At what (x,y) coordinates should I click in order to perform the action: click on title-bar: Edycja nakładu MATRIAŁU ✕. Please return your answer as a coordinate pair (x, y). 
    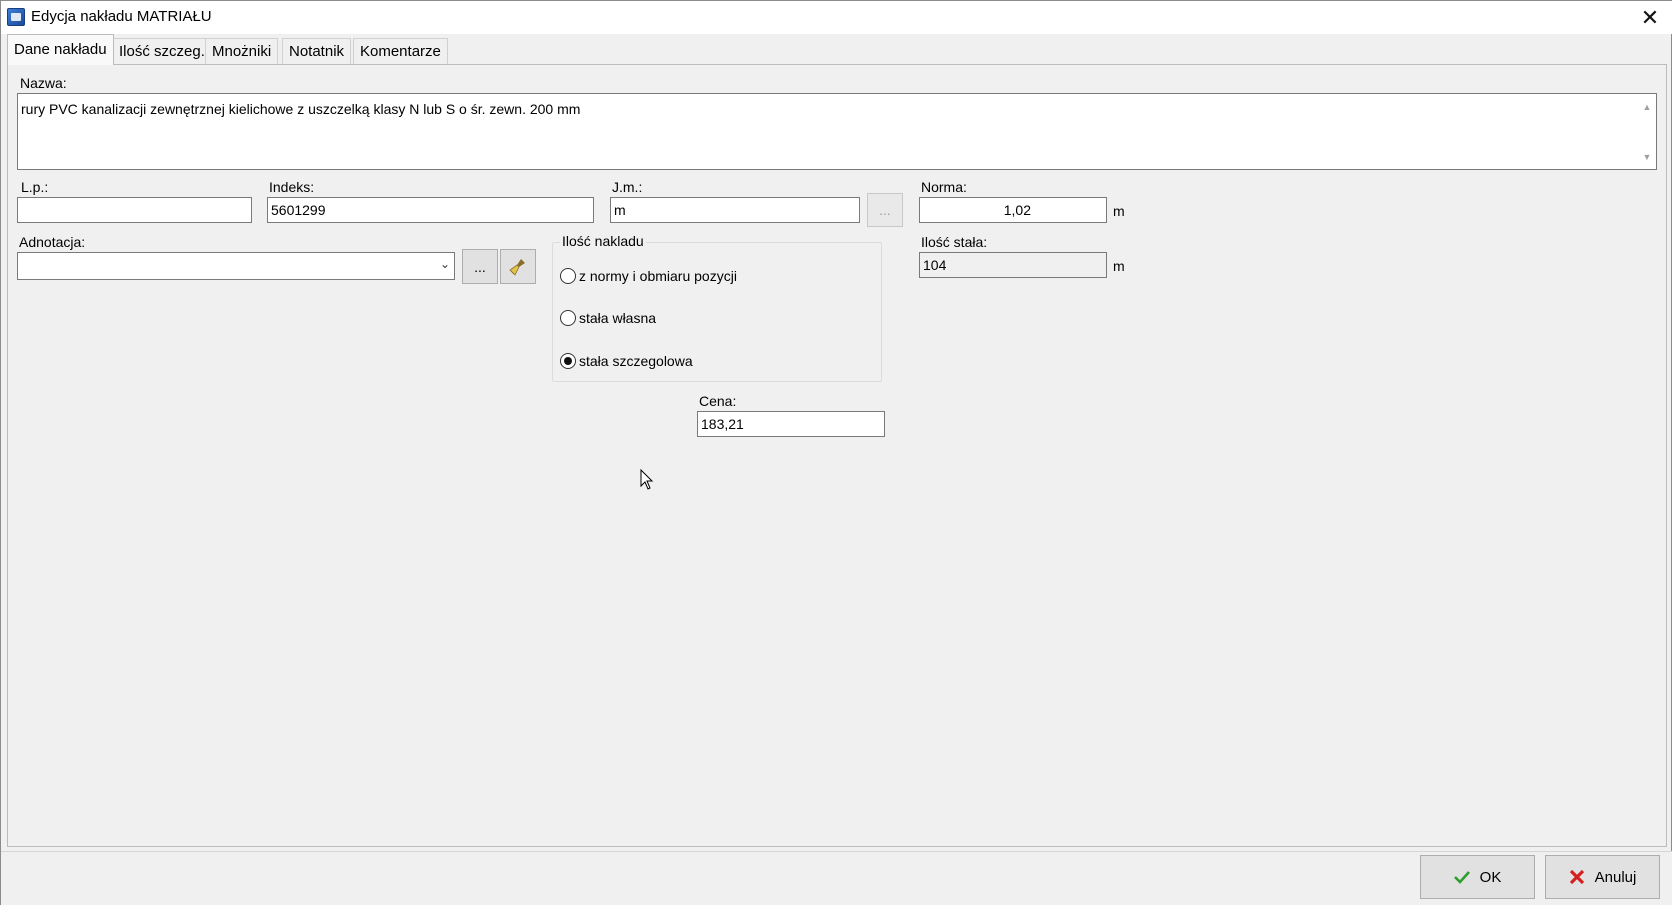
    Looking at the image, I should click on (836, 17).